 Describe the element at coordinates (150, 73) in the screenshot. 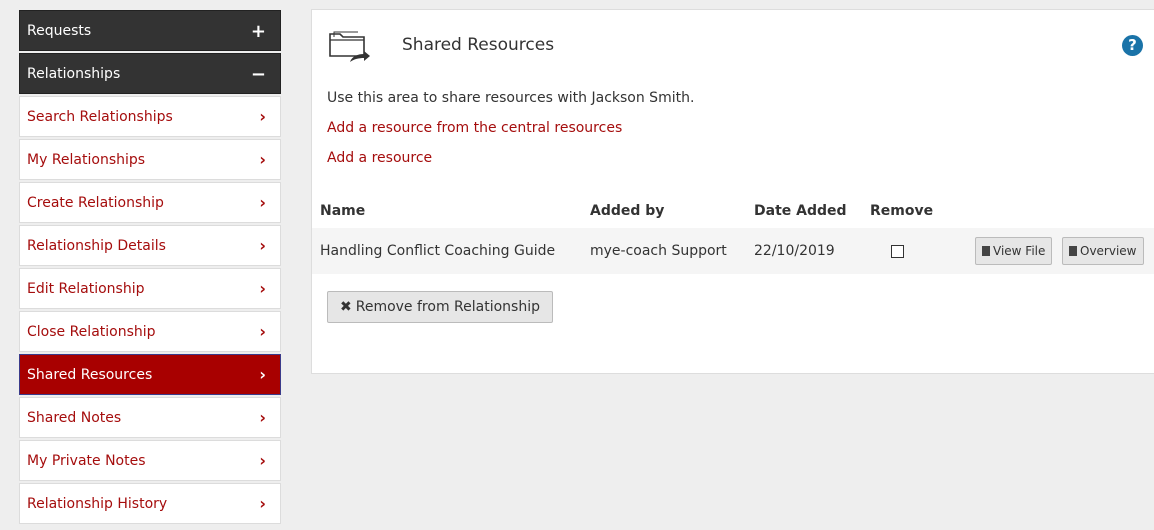

I see `sidebar-group-relationships: Relationships −` at that location.